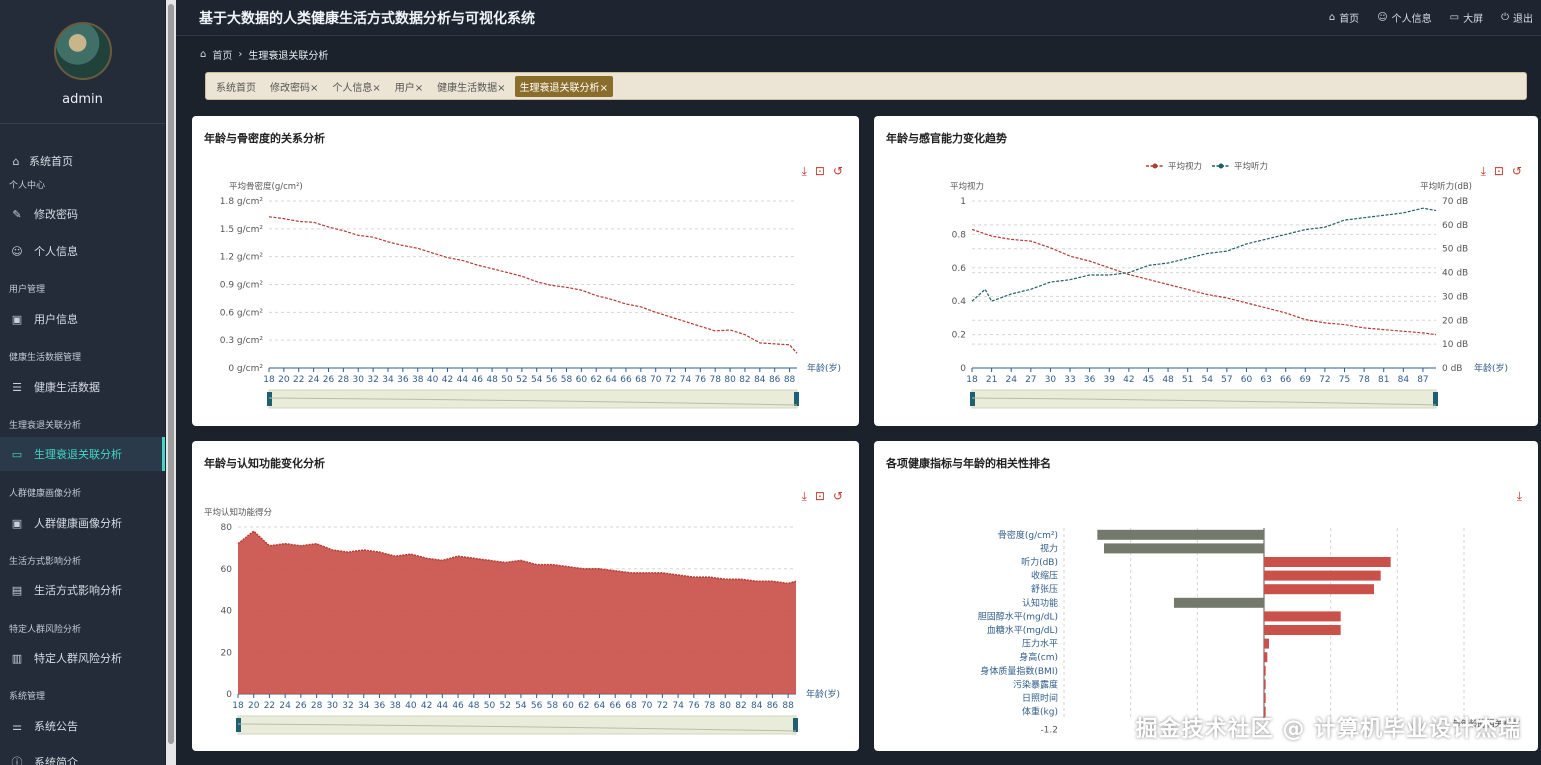 The width and height of the screenshot is (1541, 765). What do you see at coordinates (222, 54) in the screenshot?
I see `breadcrumb-home: 首页` at bounding box center [222, 54].